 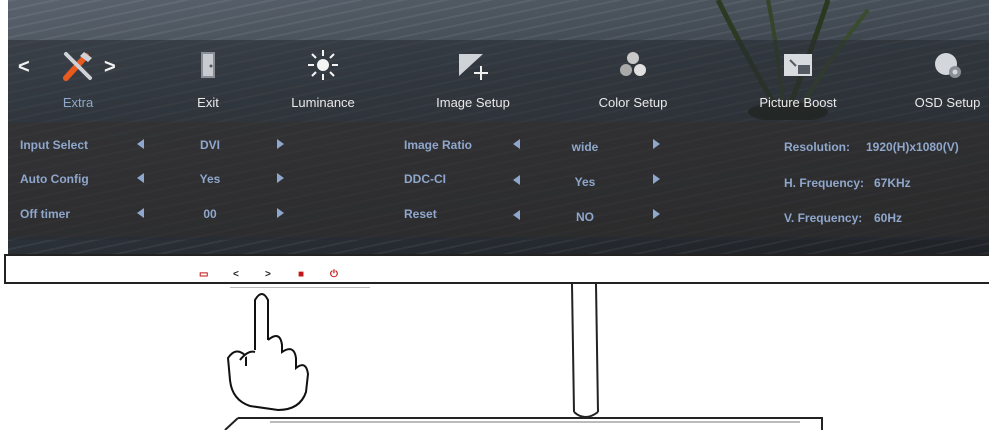 I want to click on pointing-hand-icon, so click(x=268, y=352).